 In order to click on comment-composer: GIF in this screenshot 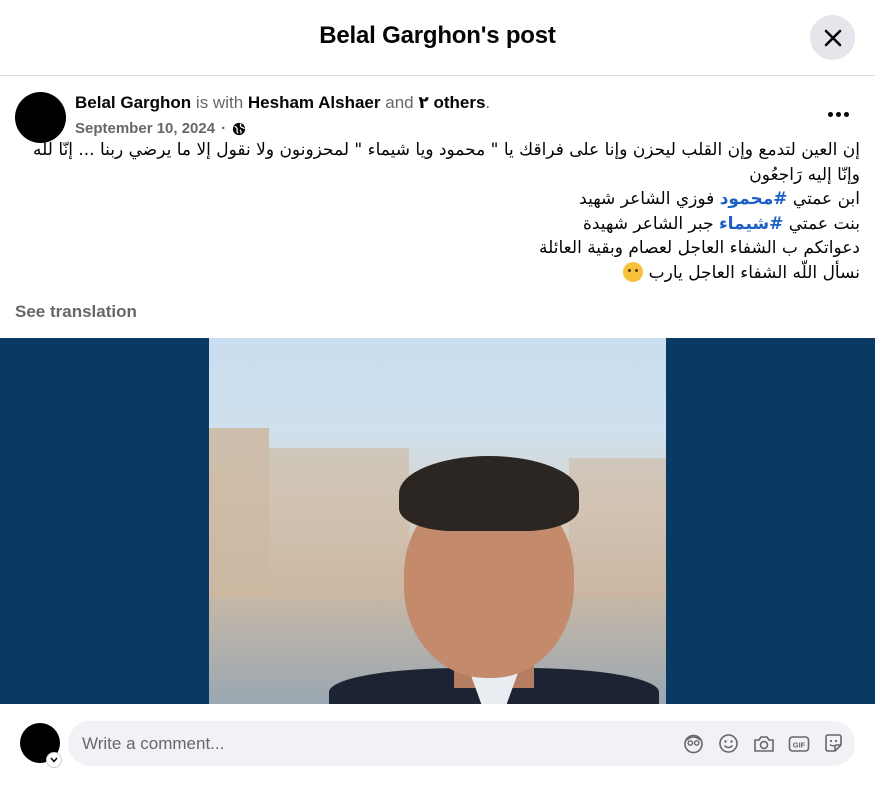, I will do `click(437, 746)`.